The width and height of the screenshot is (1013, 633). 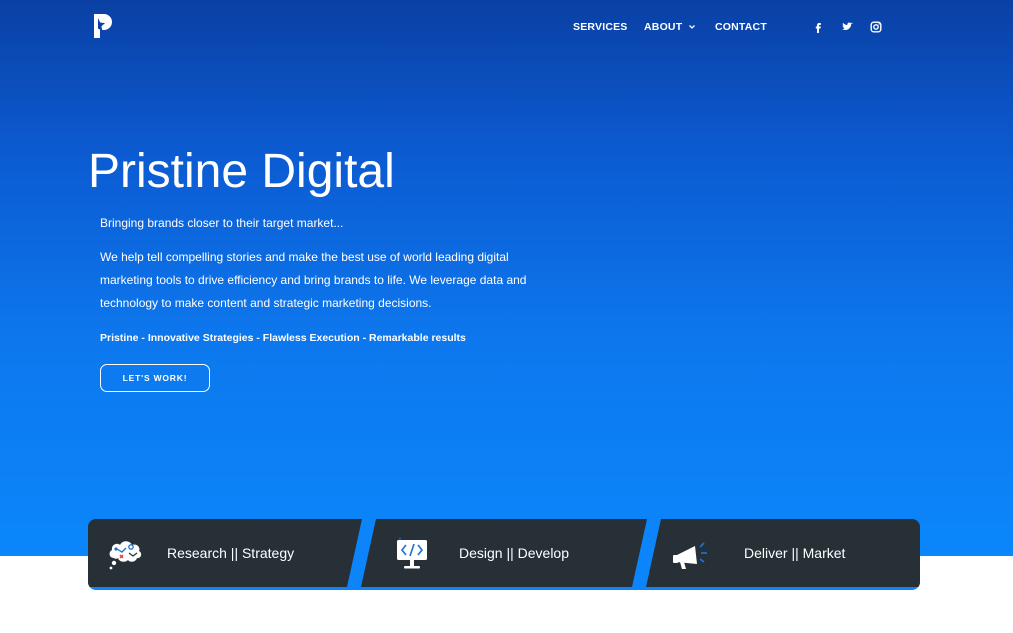 What do you see at coordinates (692, 27) in the screenshot?
I see `chevron-down-icon` at bounding box center [692, 27].